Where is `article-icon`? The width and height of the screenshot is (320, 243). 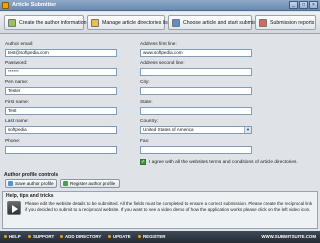 article-icon is located at coordinates (176, 22).